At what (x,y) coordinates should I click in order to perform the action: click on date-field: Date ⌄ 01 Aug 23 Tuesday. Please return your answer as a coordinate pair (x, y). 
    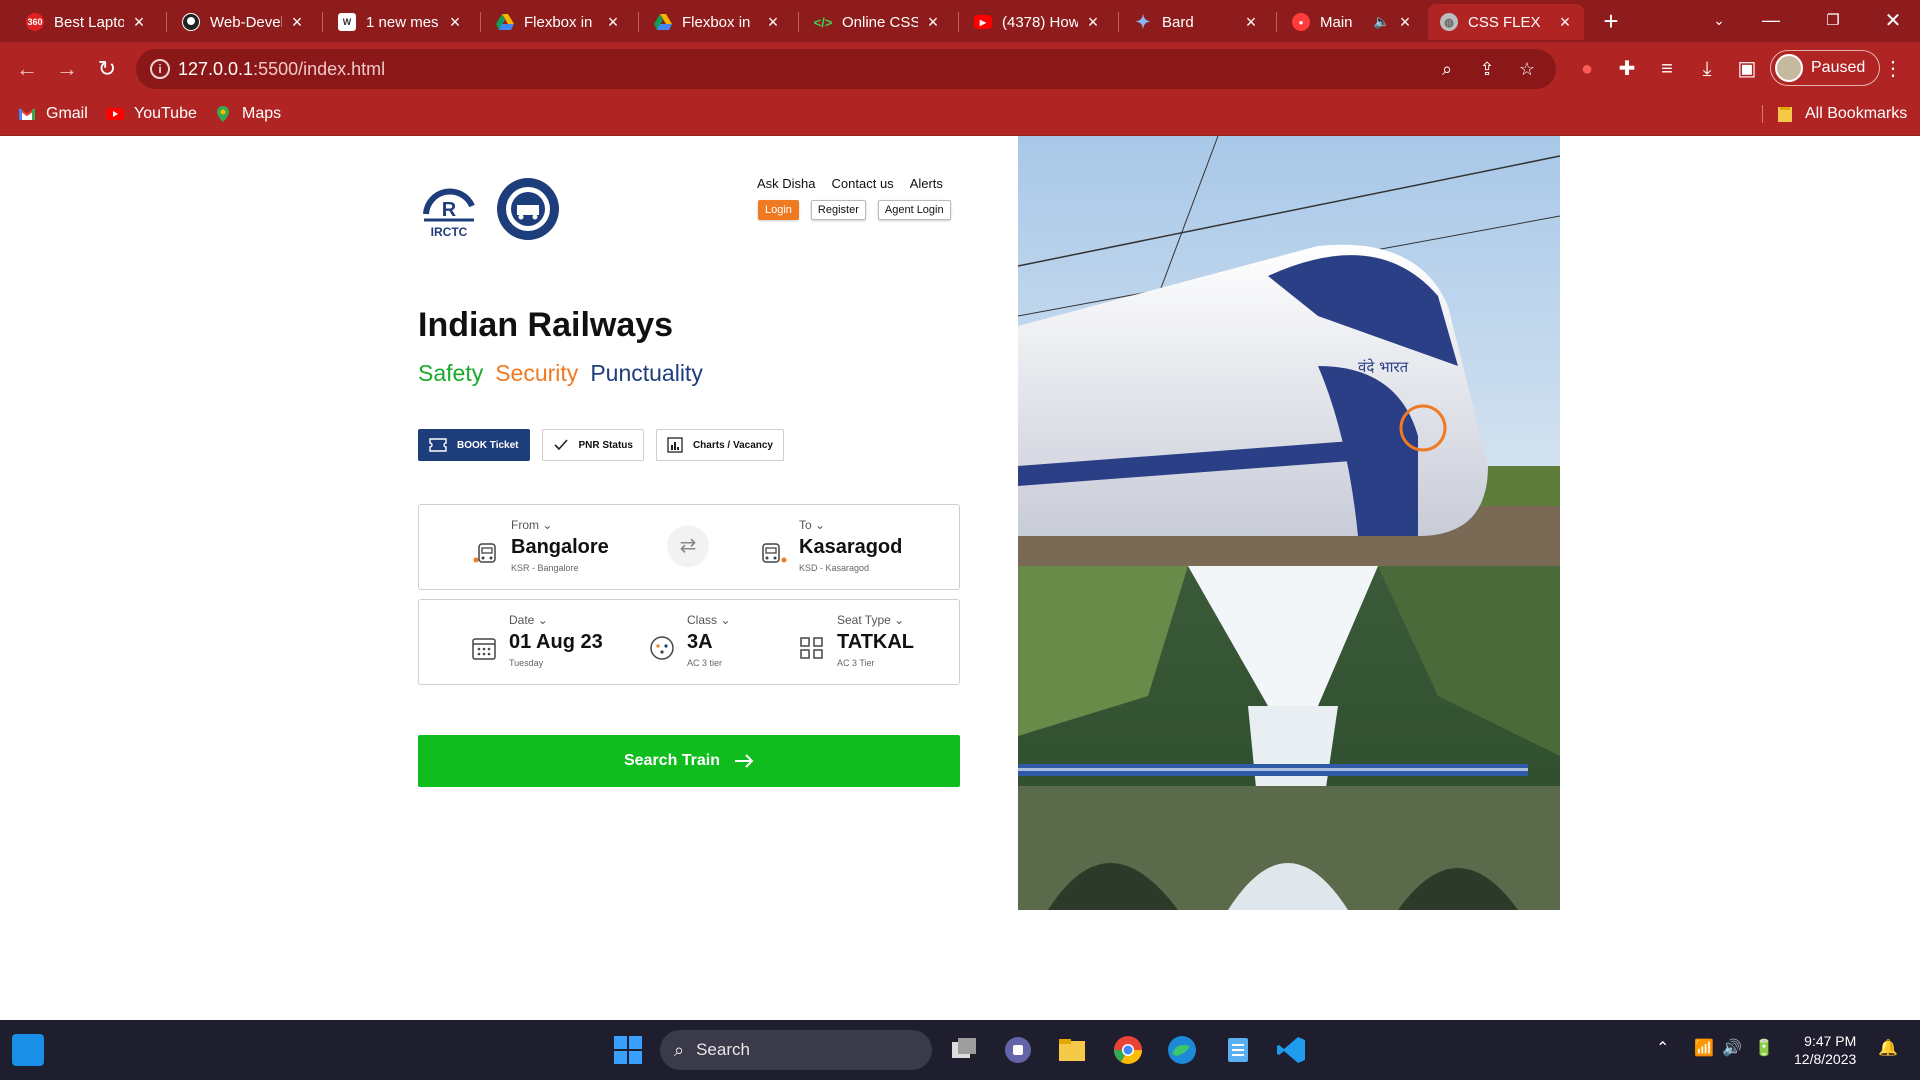
    Looking at the image, I should click on (536, 640).